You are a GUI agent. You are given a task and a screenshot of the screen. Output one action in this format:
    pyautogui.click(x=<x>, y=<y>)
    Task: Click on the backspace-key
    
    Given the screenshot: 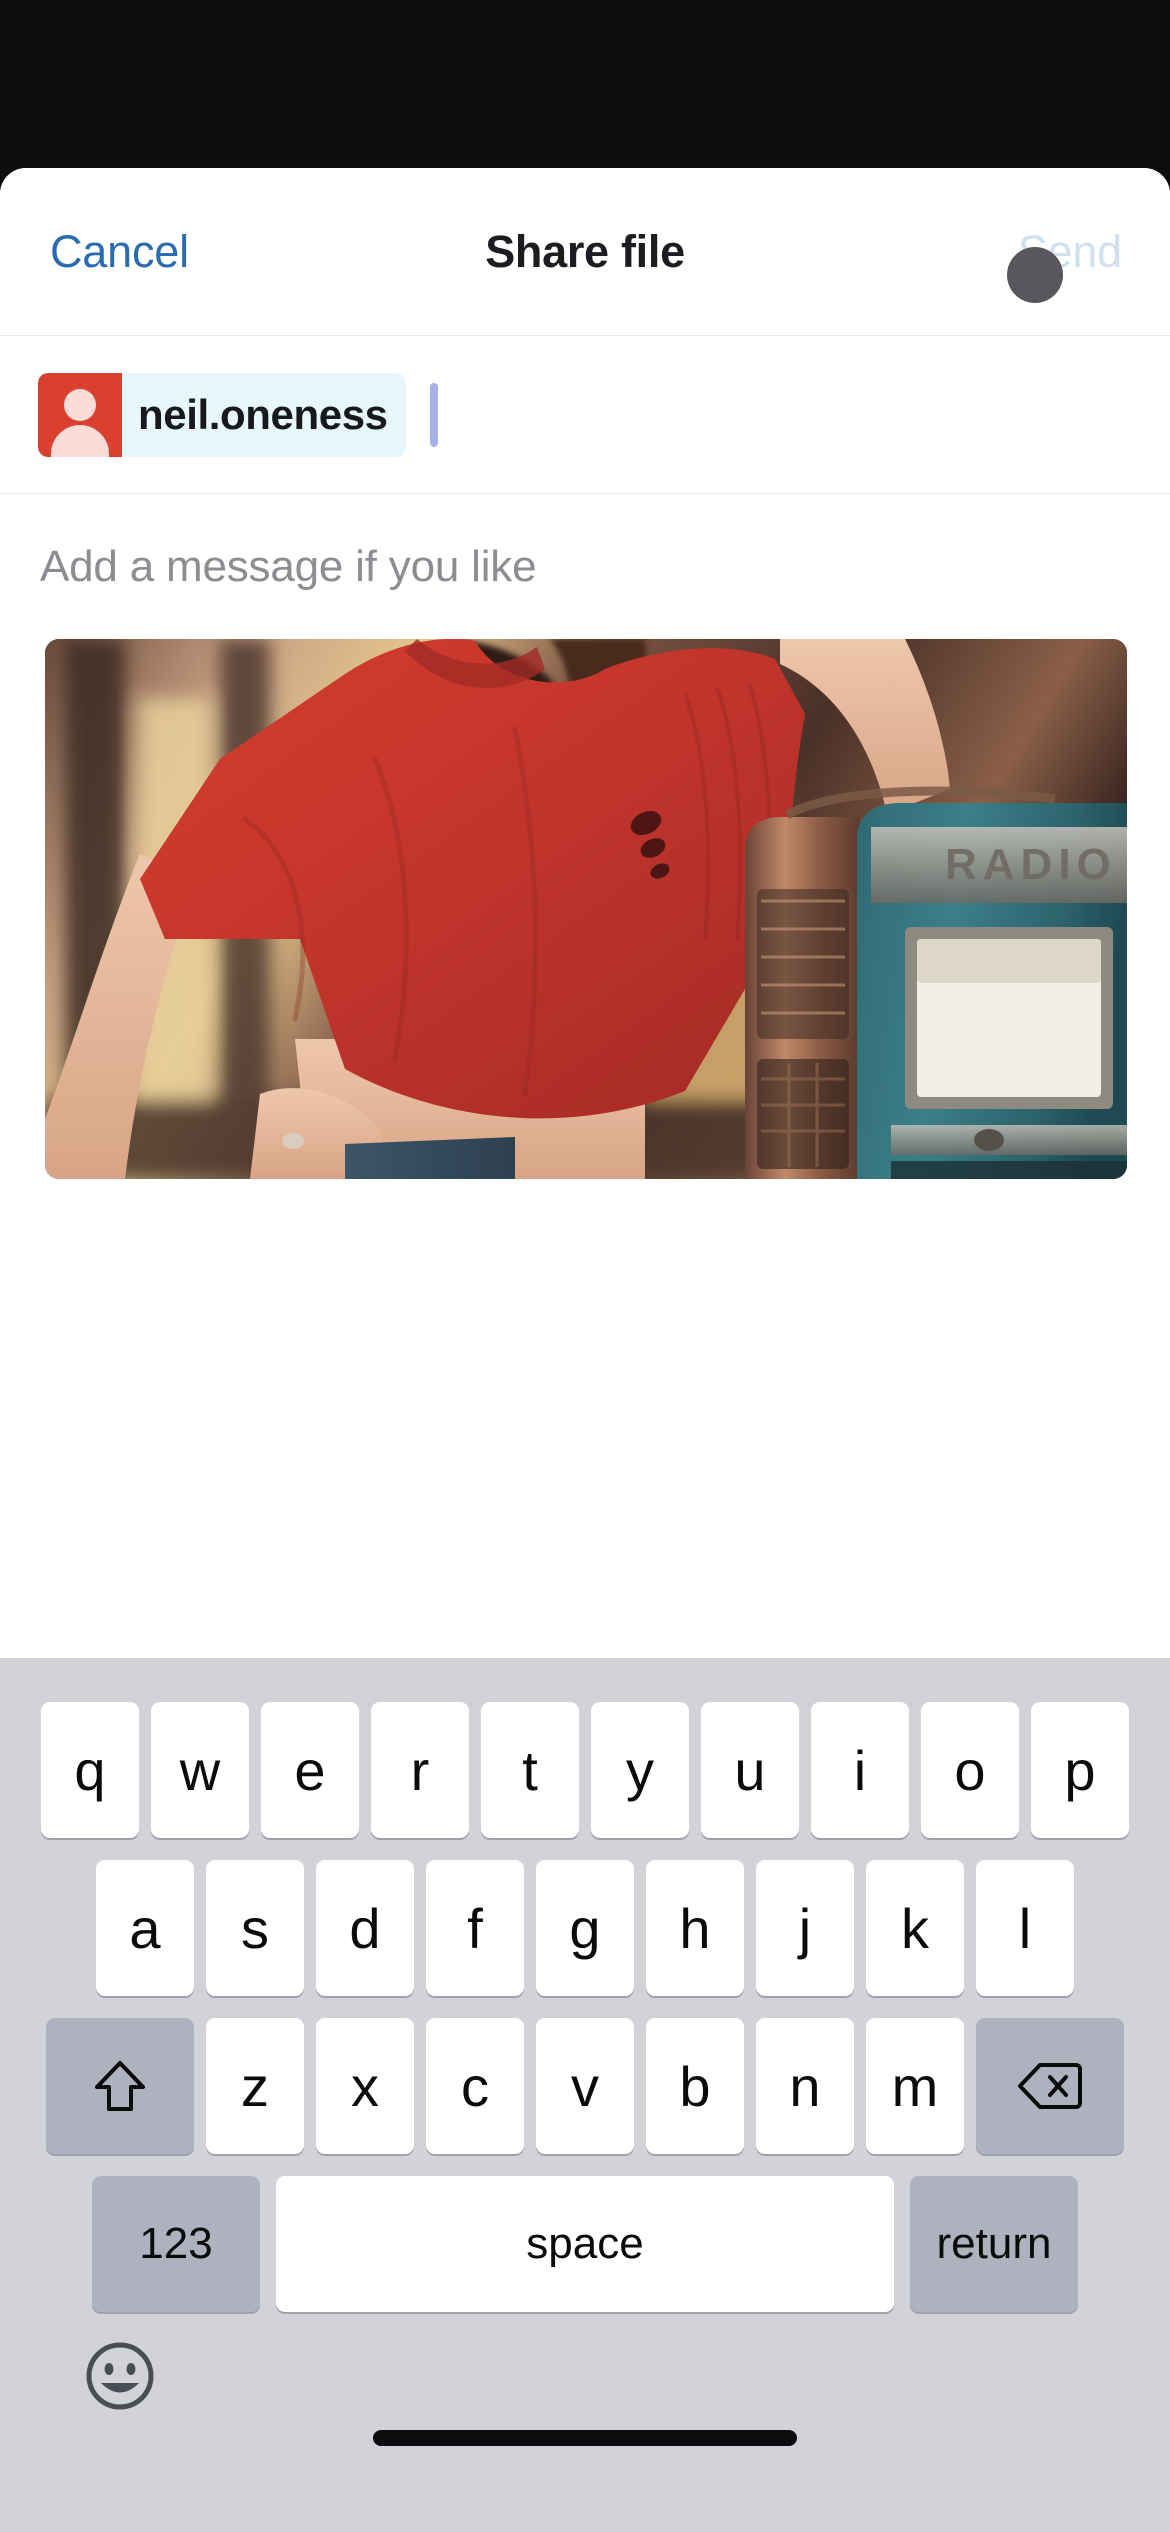 What is the action you would take?
    pyautogui.click(x=1050, y=2086)
    